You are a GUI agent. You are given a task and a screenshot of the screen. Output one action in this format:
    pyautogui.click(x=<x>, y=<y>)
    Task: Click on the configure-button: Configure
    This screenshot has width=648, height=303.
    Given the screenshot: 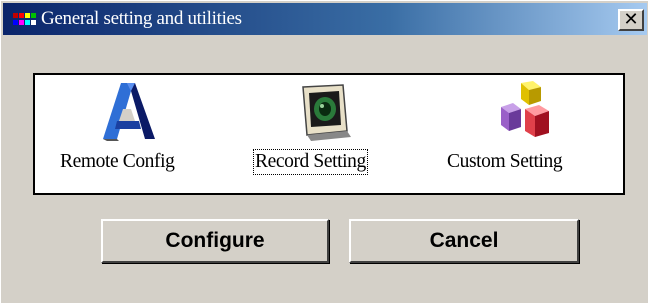 What is the action you would take?
    pyautogui.click(x=215, y=241)
    